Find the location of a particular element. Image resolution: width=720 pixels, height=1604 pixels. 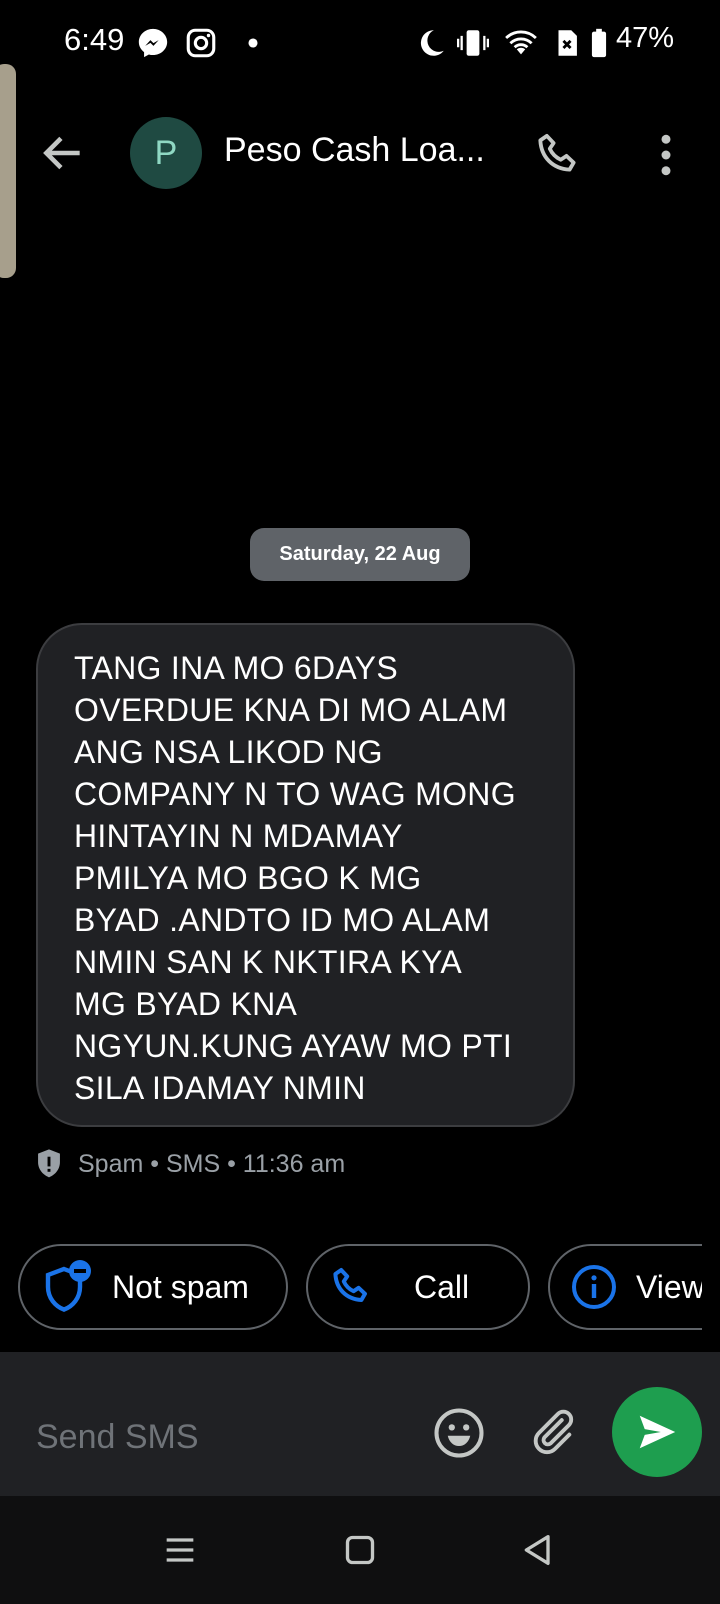

vibrate-icon is located at coordinates (473, 43).